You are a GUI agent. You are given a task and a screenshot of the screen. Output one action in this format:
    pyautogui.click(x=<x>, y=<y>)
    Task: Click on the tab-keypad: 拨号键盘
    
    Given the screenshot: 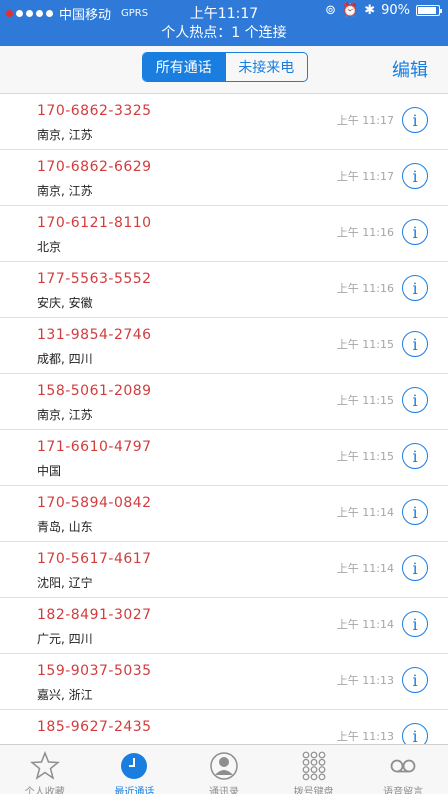 What is the action you would take?
    pyautogui.click(x=314, y=769)
    